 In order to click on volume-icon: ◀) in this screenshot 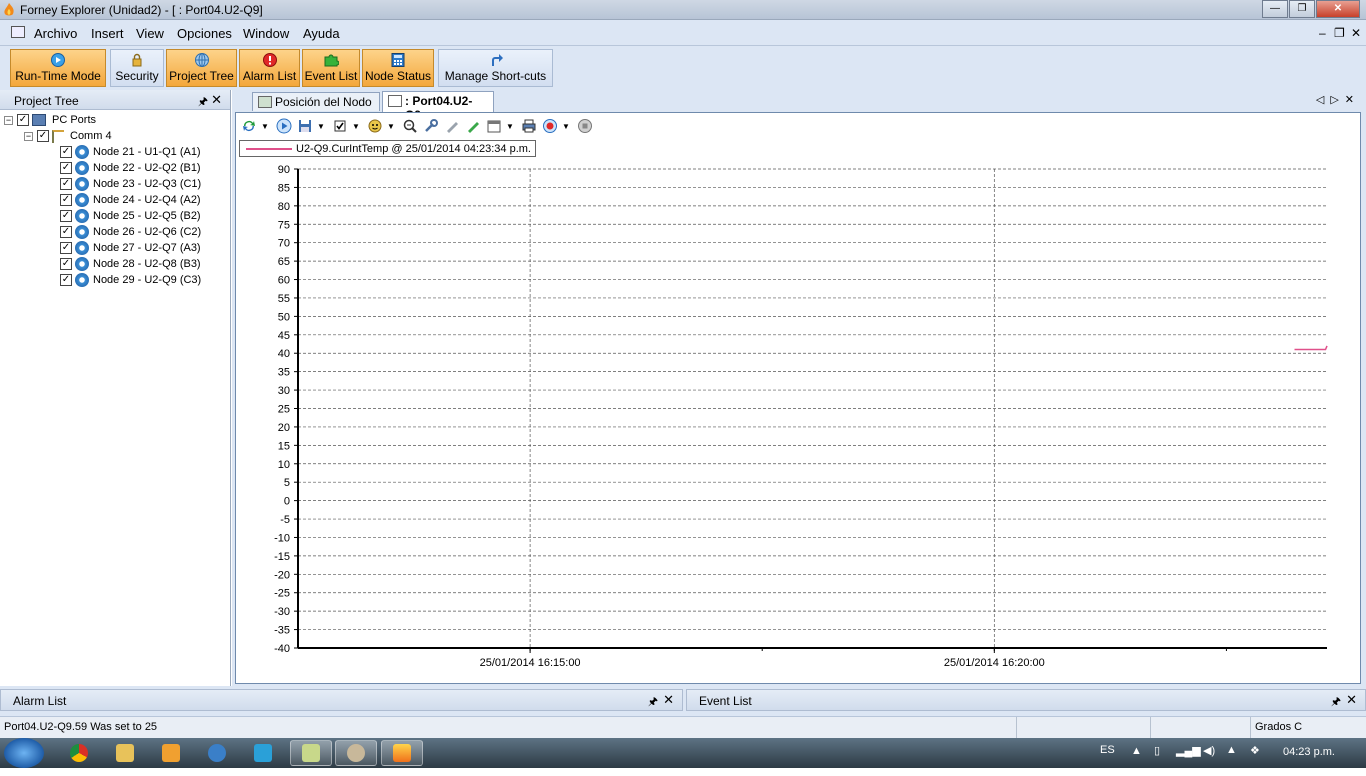, I will do `click(1209, 759)`.